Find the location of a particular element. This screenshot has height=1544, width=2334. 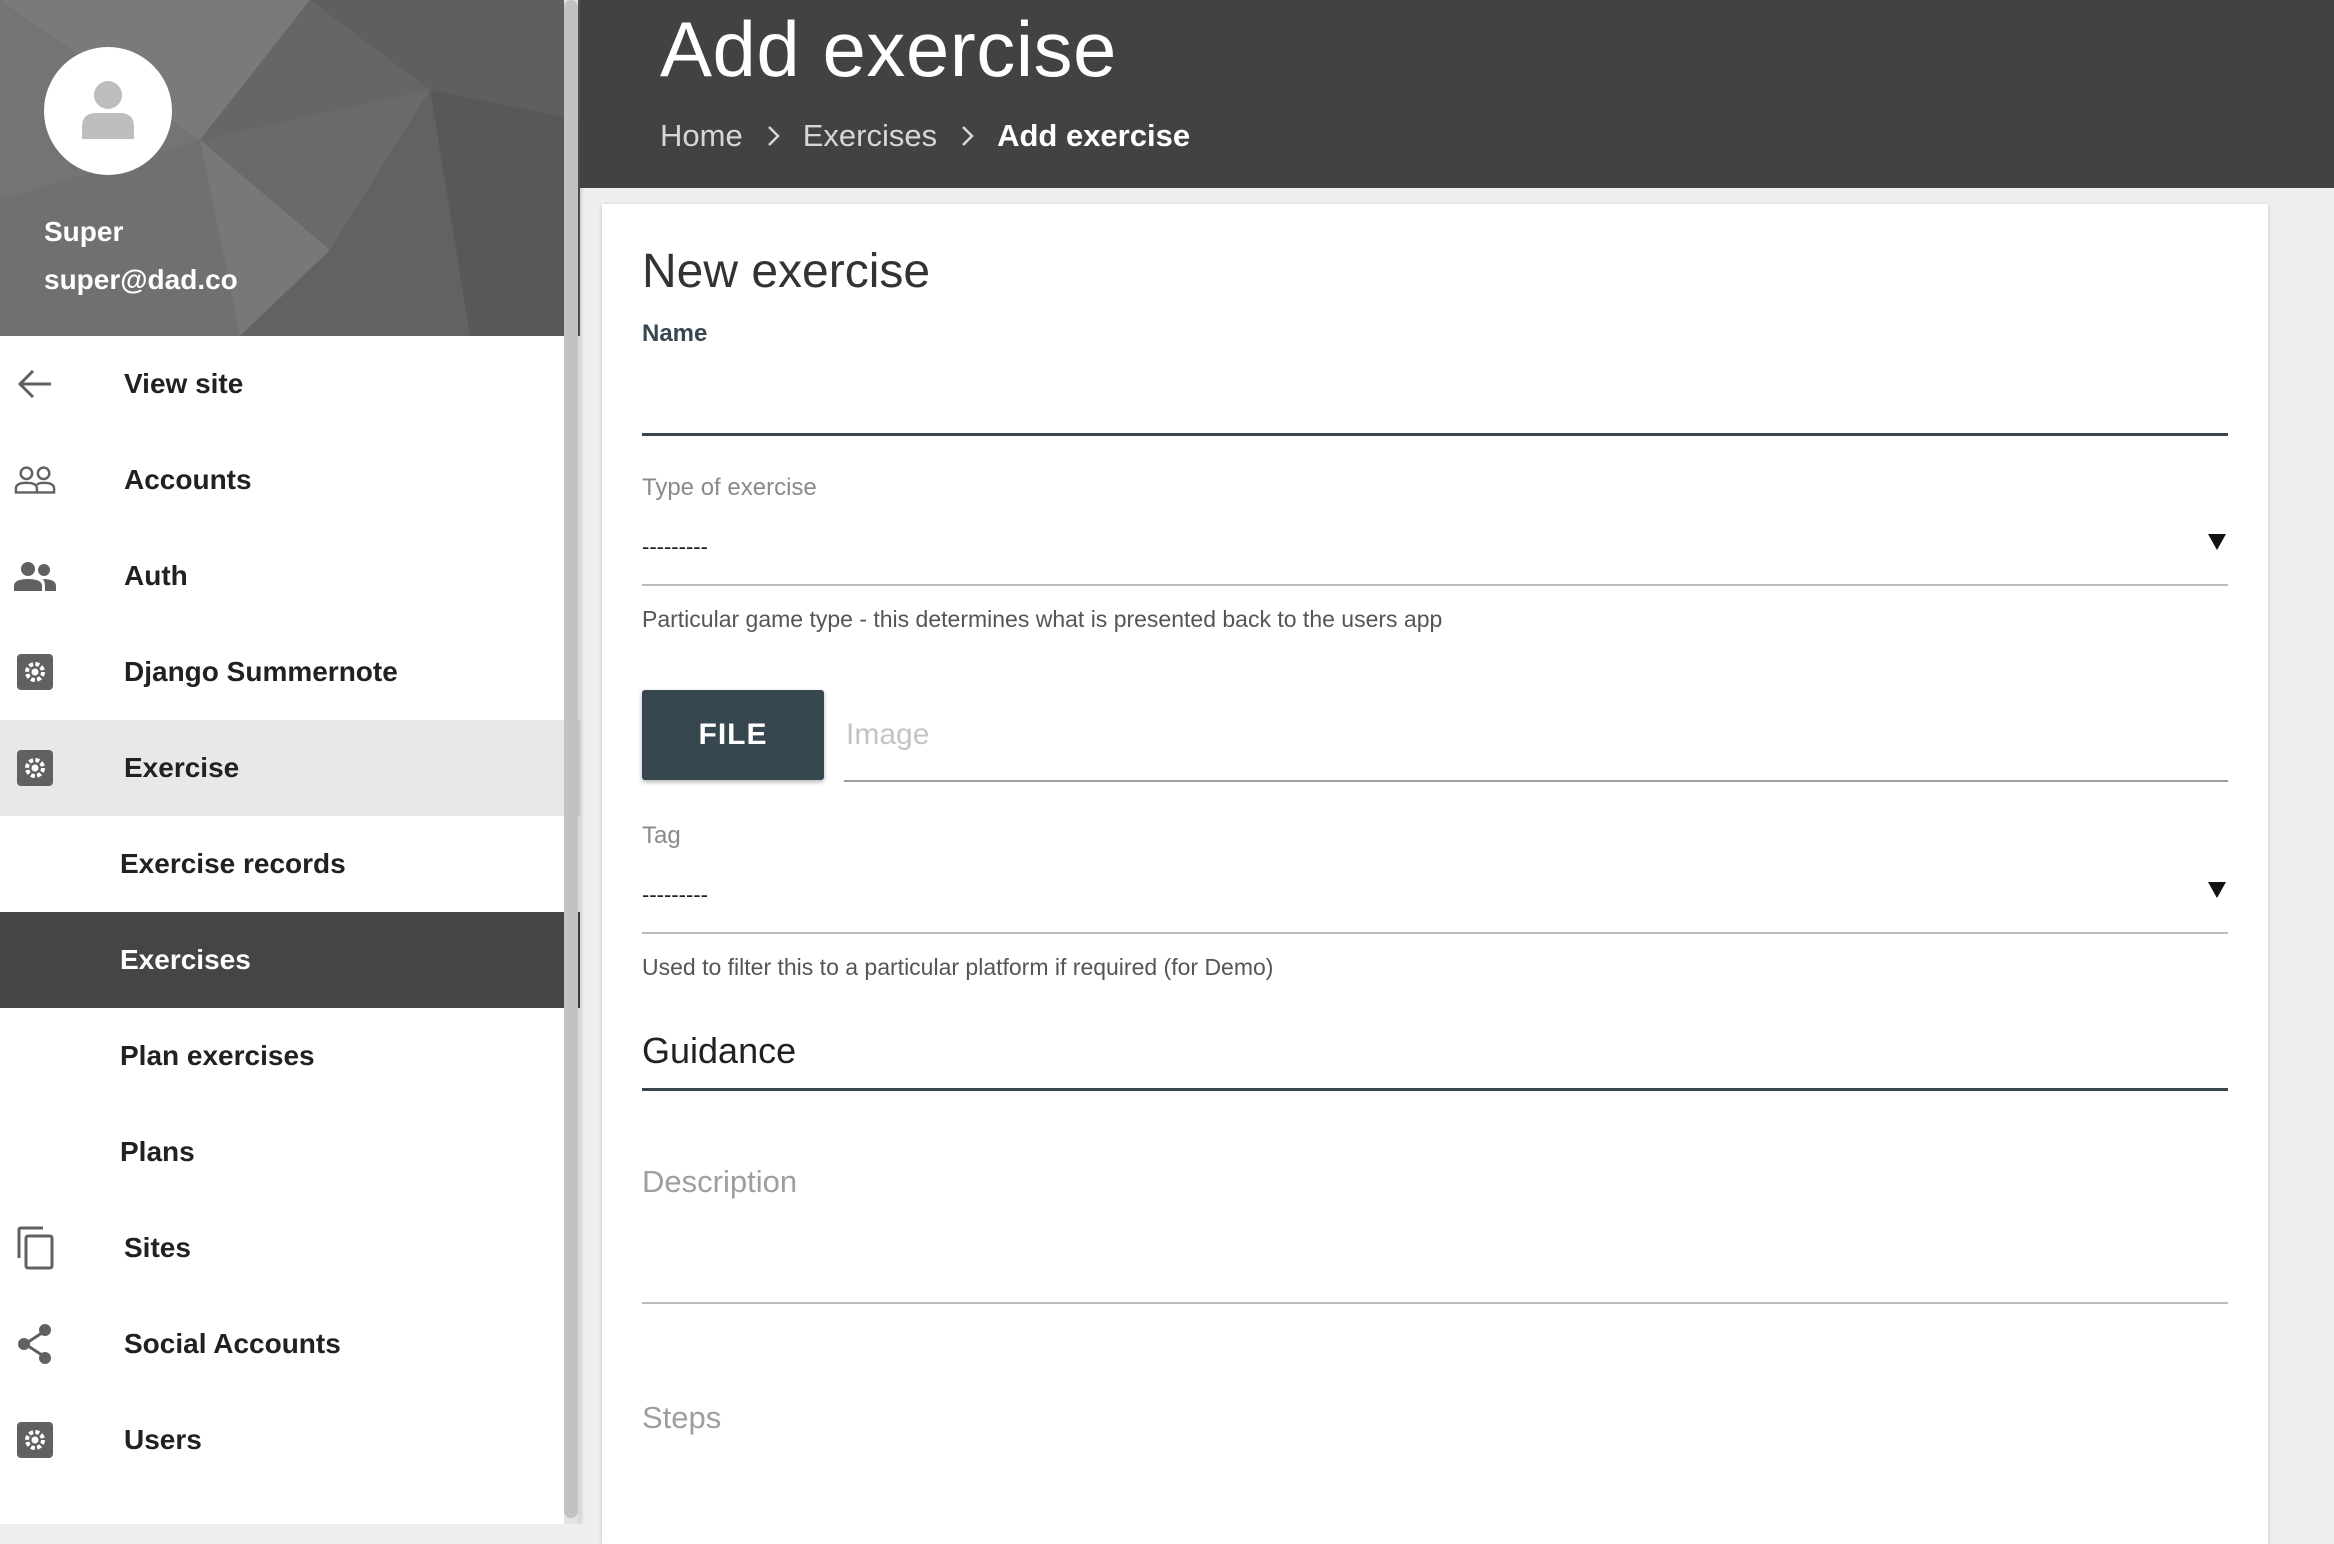

sidebar-item-django-summernote: Django Summernote is located at coordinates (290, 672).